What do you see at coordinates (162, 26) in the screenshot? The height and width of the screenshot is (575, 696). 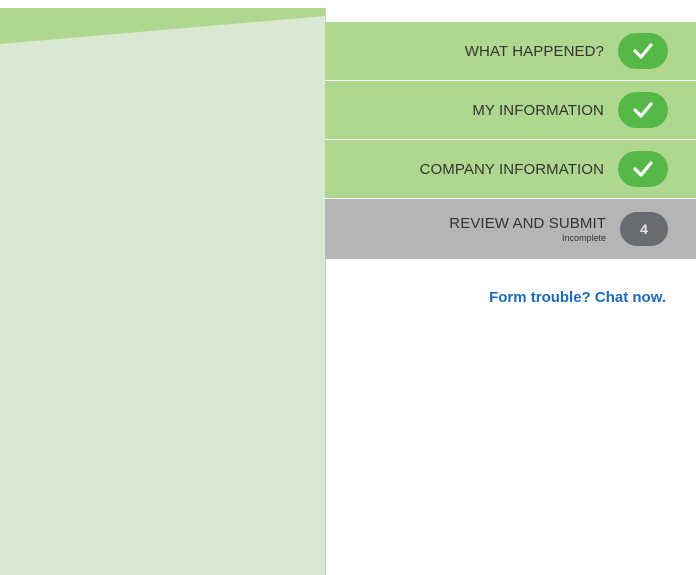 I see `left-panel-accent-shape` at bounding box center [162, 26].